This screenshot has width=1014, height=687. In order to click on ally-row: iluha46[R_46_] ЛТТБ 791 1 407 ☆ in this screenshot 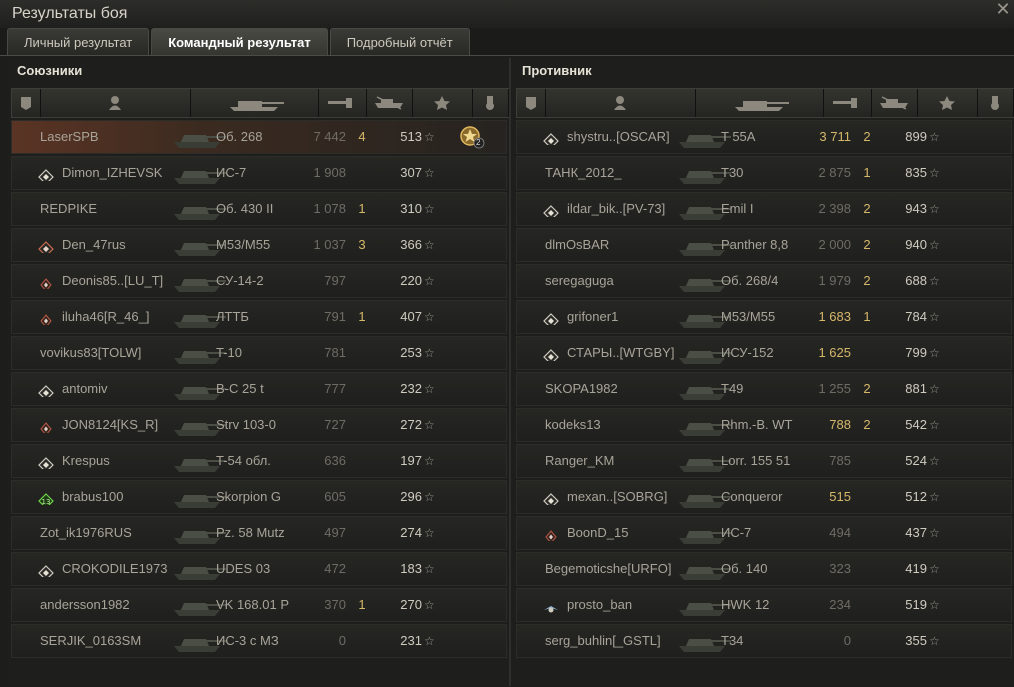, I will do `click(259, 317)`.